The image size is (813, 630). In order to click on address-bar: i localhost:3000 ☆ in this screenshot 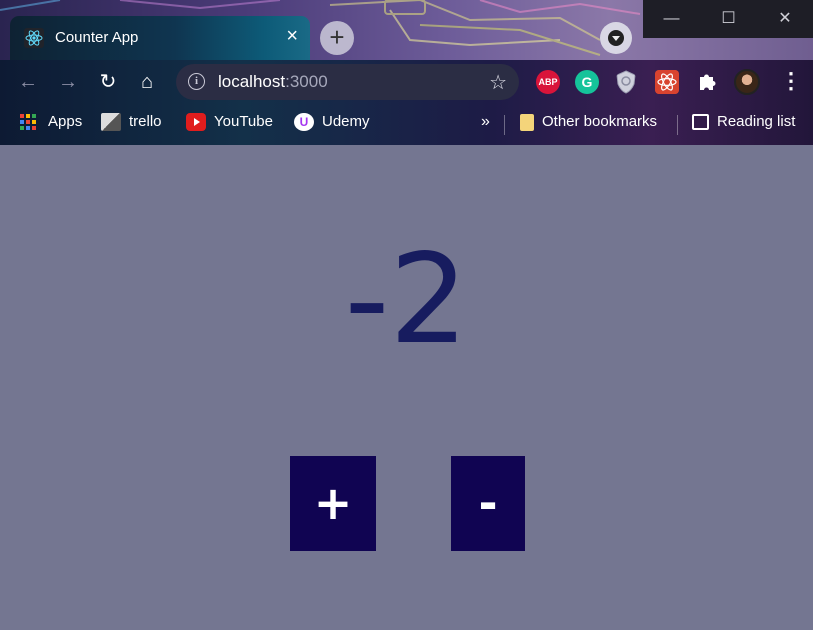, I will do `click(347, 82)`.